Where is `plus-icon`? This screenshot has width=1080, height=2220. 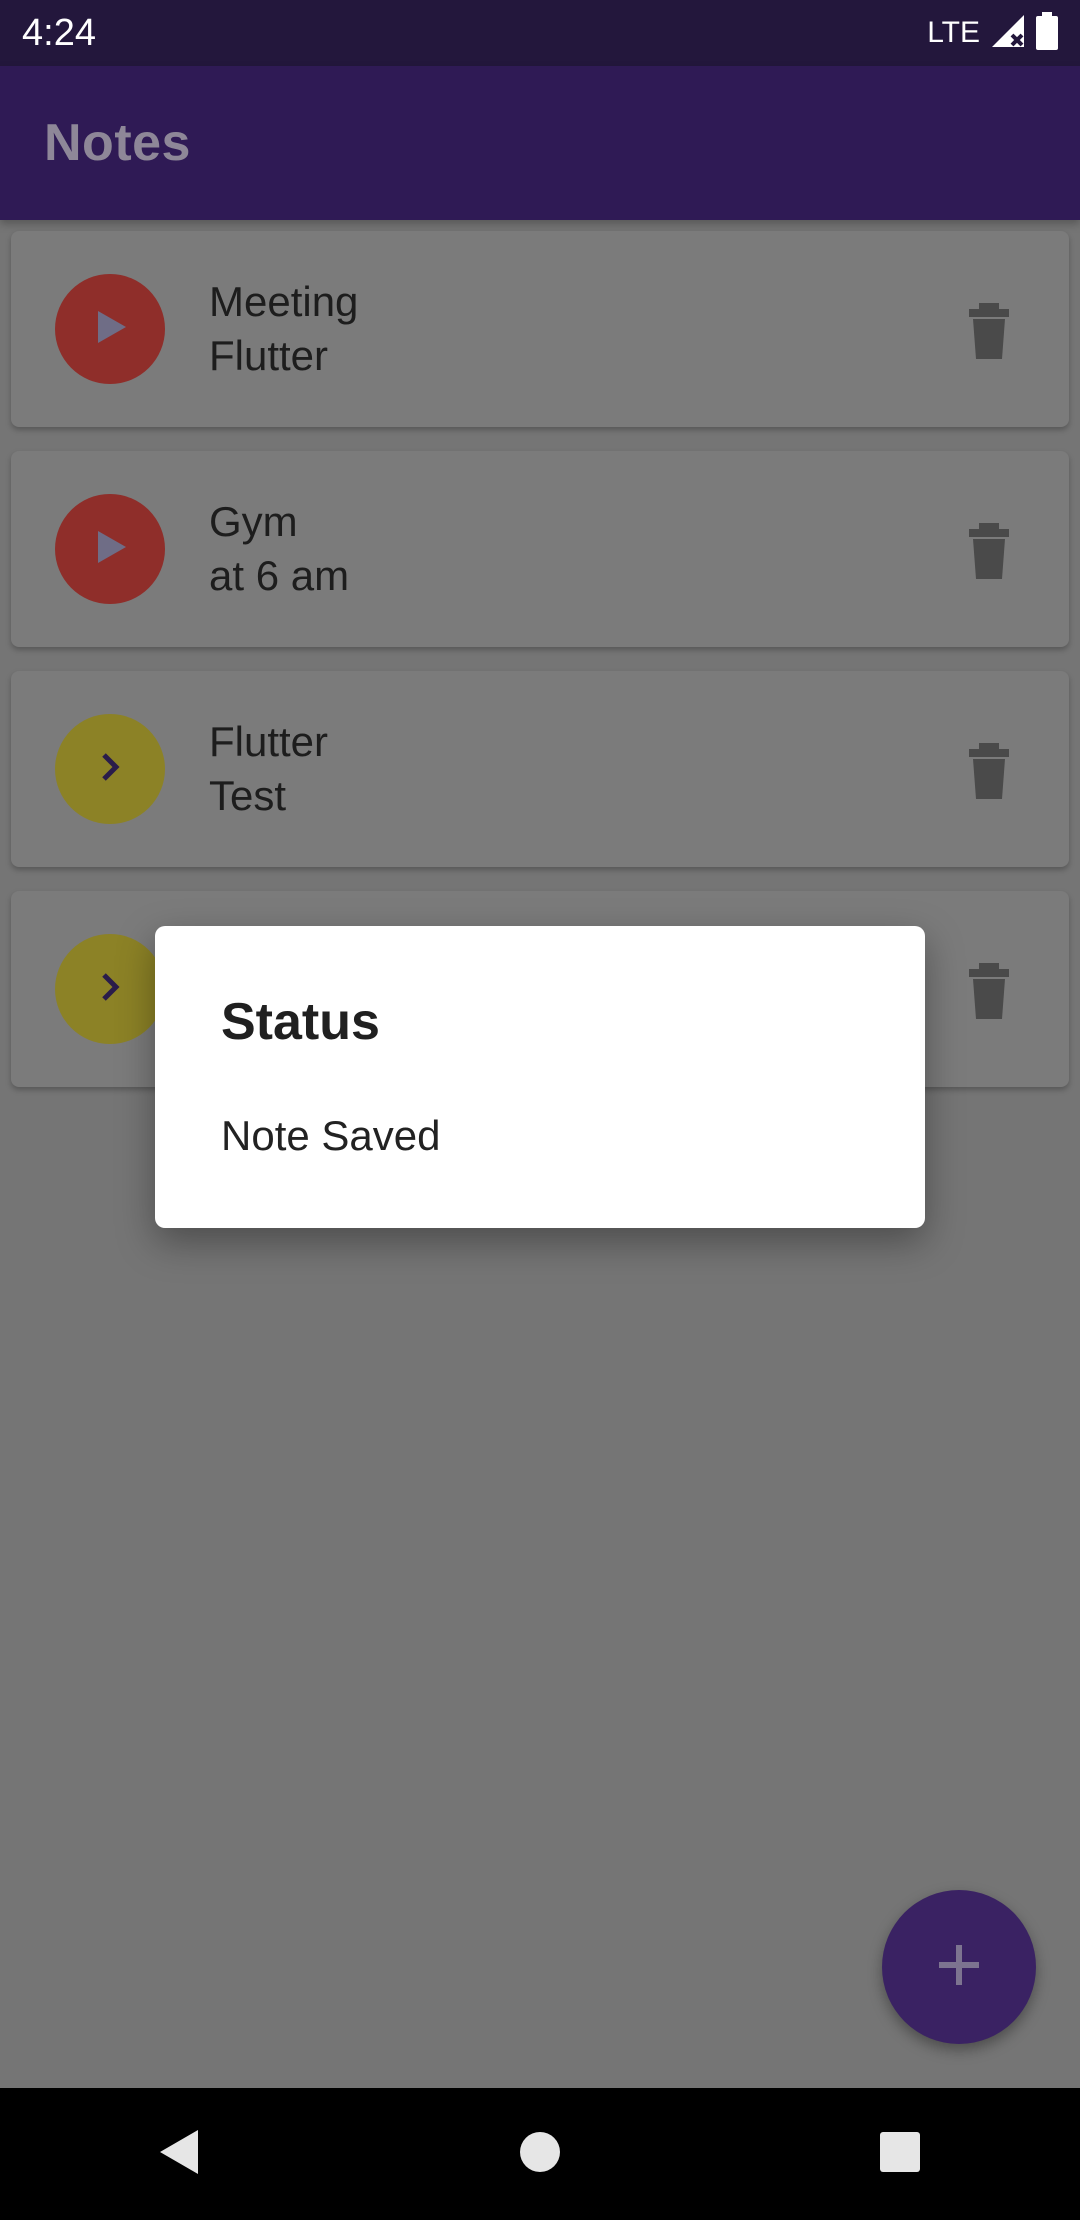
plus-icon is located at coordinates (959, 1967).